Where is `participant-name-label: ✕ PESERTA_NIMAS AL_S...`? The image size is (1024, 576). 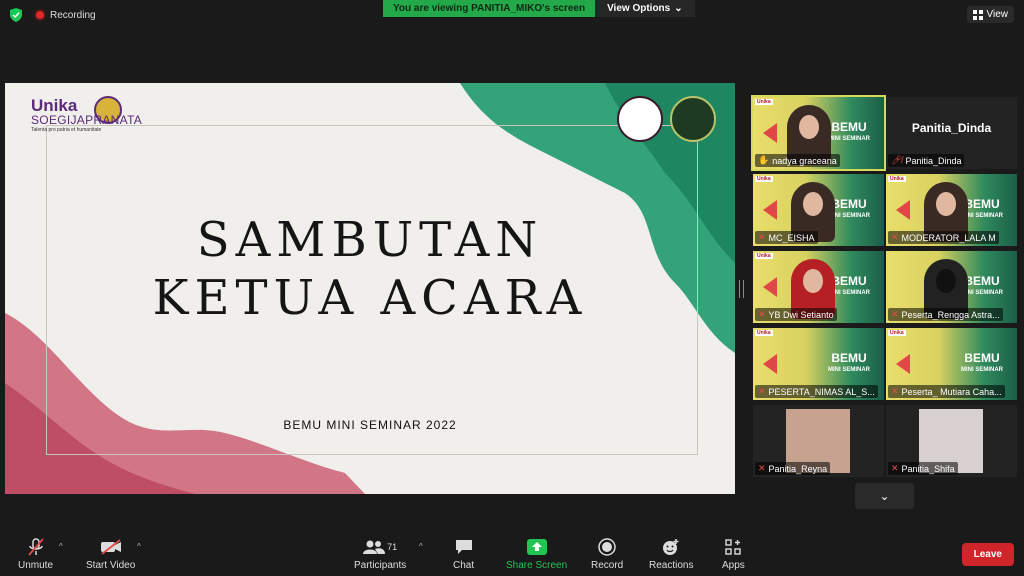
participant-name-label: ✕ PESERTA_NIMAS AL_S... is located at coordinates (816, 391).